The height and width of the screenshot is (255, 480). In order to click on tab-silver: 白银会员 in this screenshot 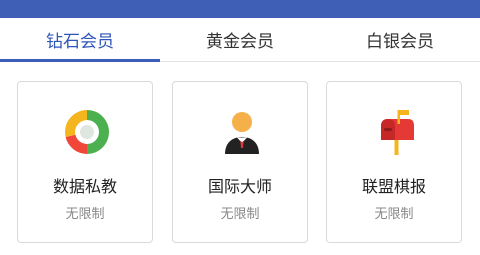, I will do `click(400, 39)`.